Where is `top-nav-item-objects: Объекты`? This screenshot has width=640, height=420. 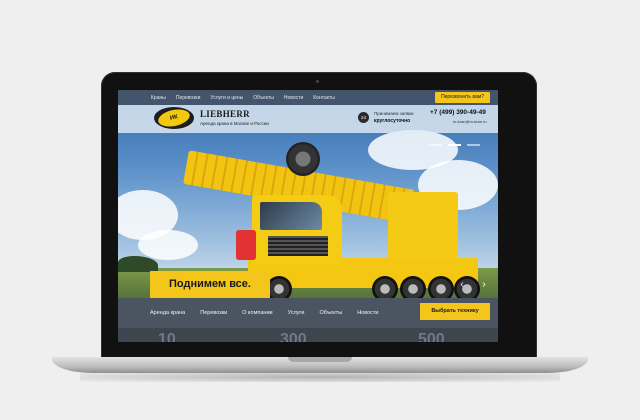
top-nav-item-objects: Объекты is located at coordinates (263, 98).